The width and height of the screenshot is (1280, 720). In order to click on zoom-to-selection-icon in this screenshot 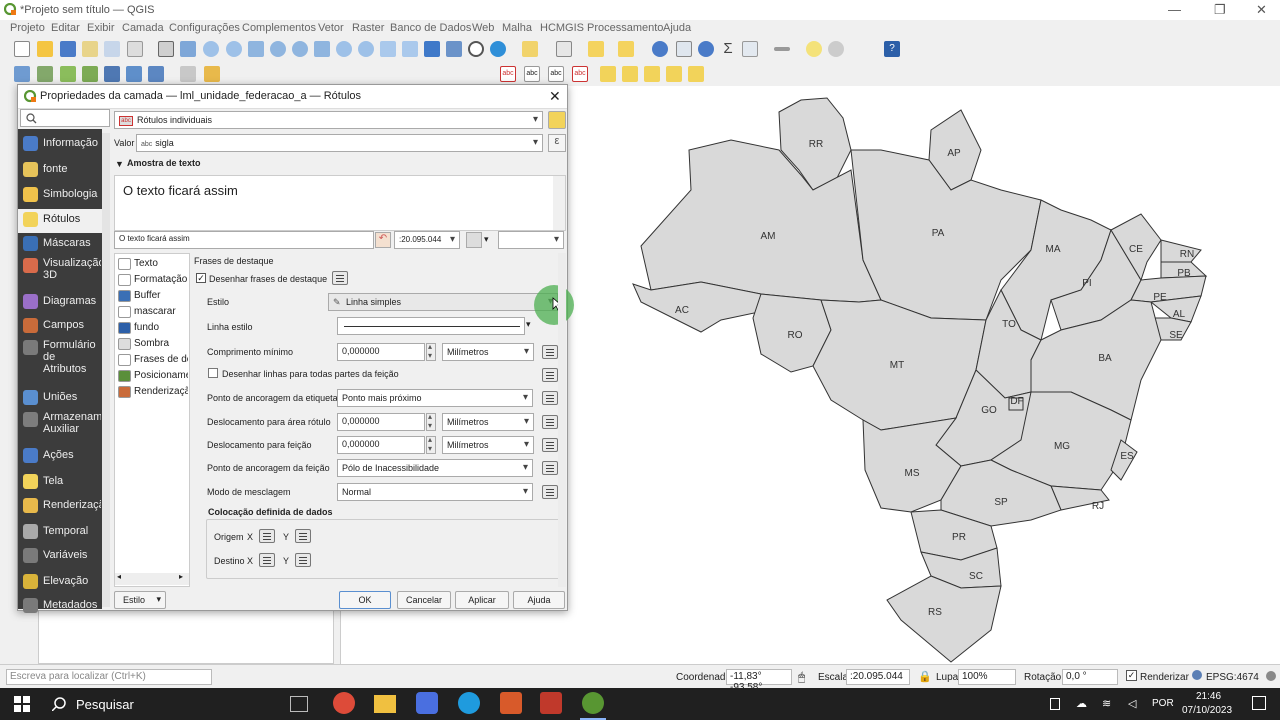, I will do `click(278, 49)`.